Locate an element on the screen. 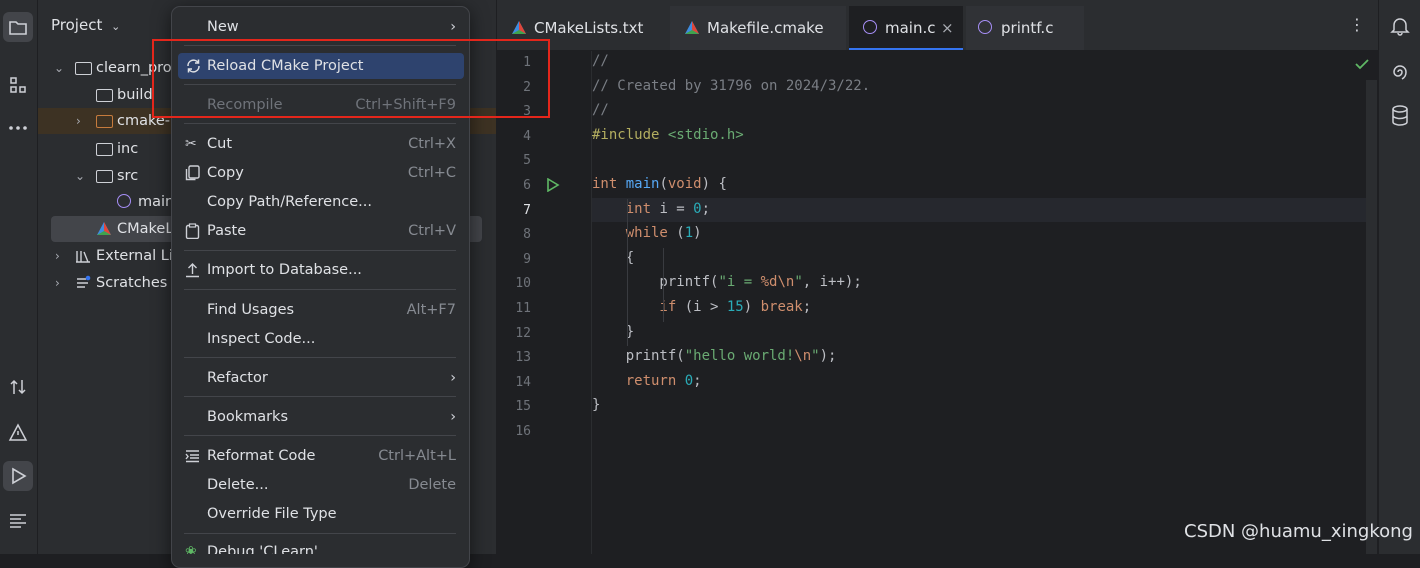 The image size is (1420, 568). notifications-bell-icon is located at coordinates (1400, 26).